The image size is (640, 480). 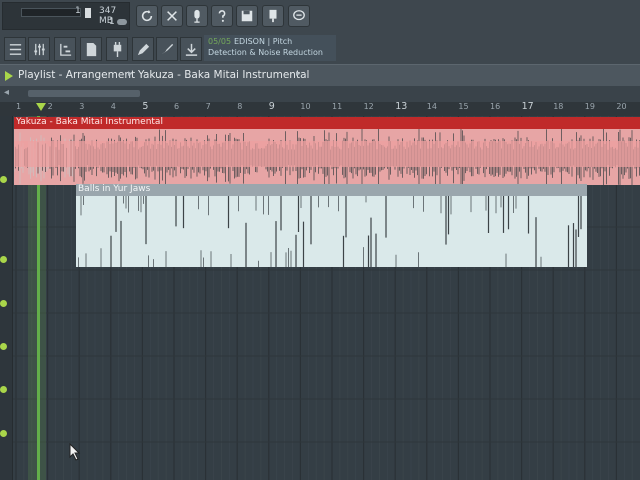 What do you see at coordinates (320, 109) in the screenshot?
I see `timeline-ruler: 1 2 3 4 5 6 7 8 9 10 11 12 13 14 15 16 17 18 19 20` at bounding box center [320, 109].